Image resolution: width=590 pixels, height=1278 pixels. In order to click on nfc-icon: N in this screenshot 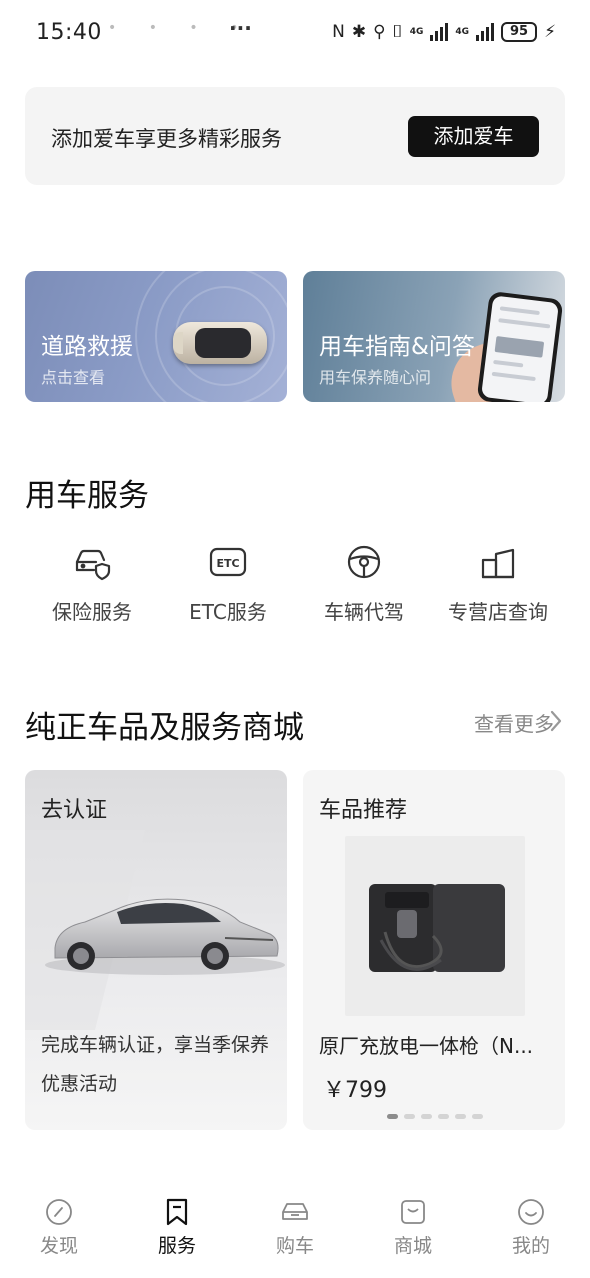, I will do `click(338, 32)`.